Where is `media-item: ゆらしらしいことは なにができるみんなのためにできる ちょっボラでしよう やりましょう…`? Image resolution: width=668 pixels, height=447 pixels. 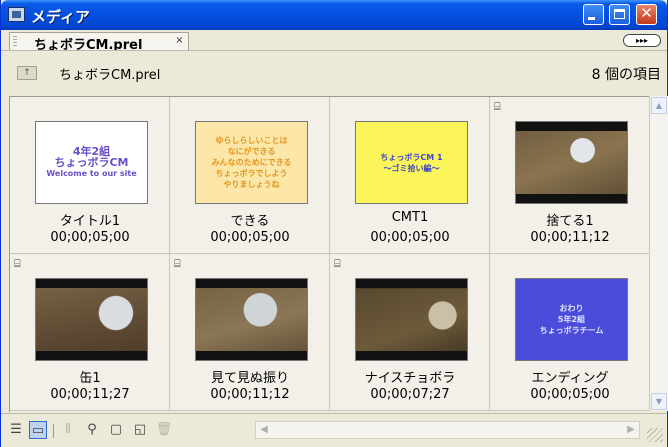
media-item: ゆらしらしいことは なにができるみんなのためにできる ちょっボラでしよう やりましょう… is located at coordinates (250, 175).